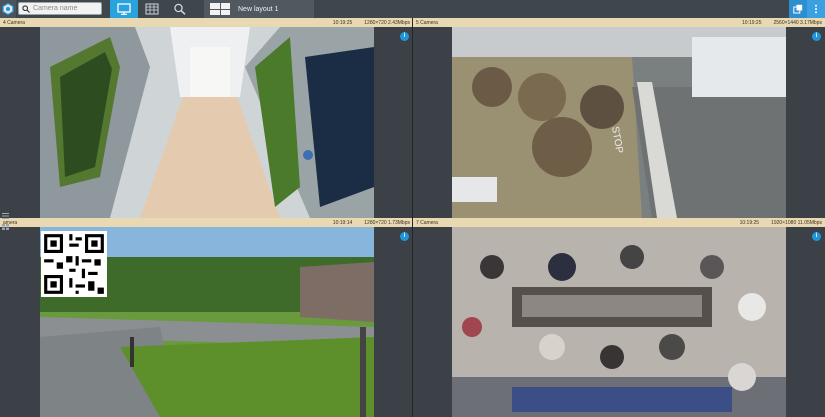  Describe the element at coordinates (74, 264) in the screenshot. I see `qr-code` at that location.